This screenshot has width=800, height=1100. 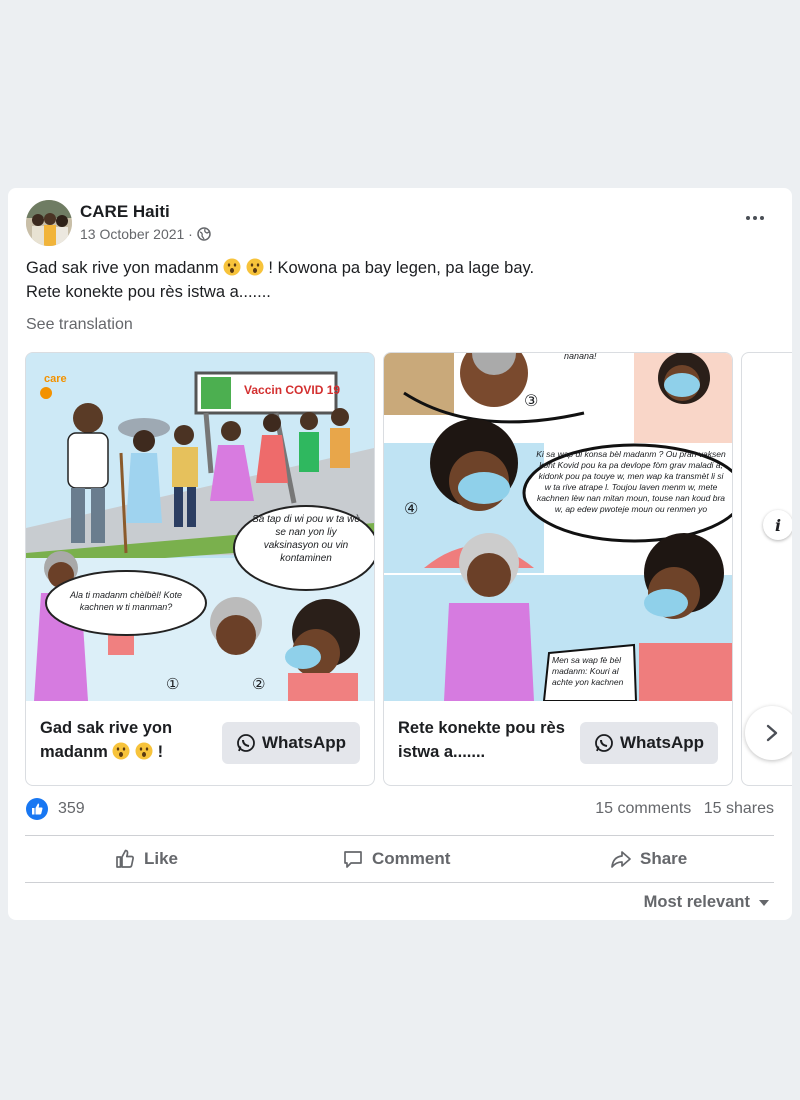 What do you see at coordinates (580, 356) in the screenshot?
I see `speech-bubble-top: nanana!` at bounding box center [580, 356].